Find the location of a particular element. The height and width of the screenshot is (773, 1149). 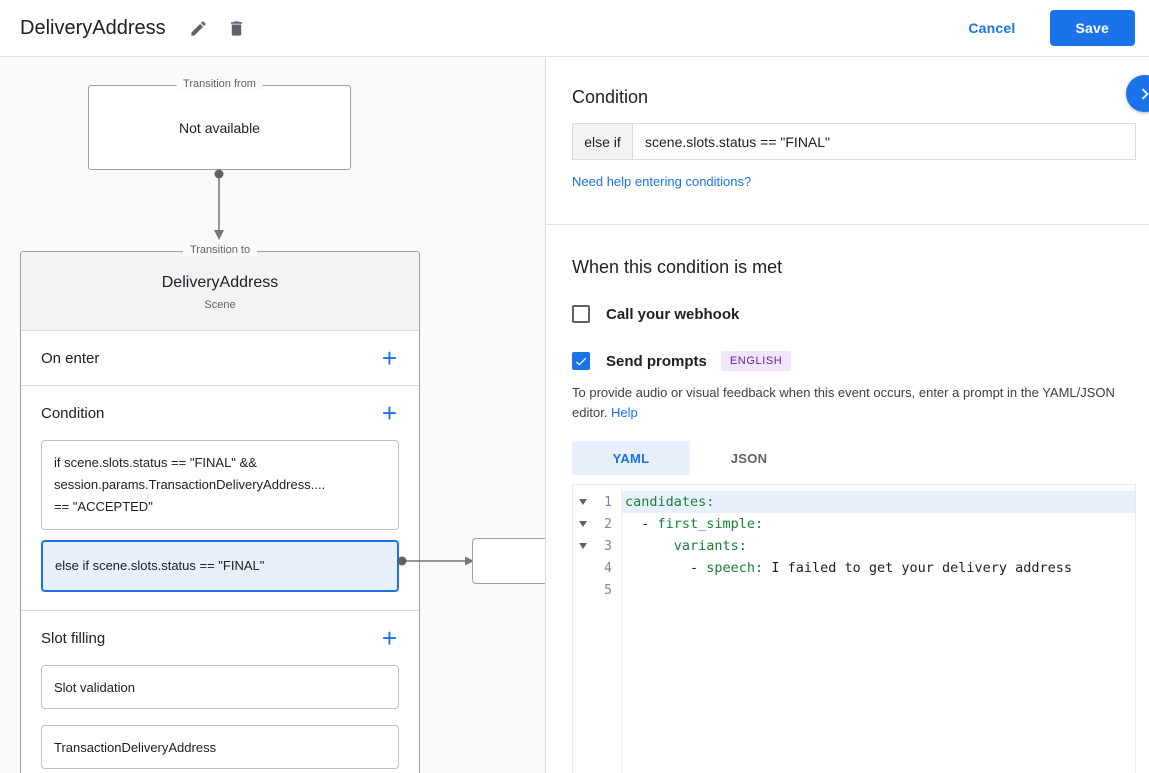

editor-line: 5 is located at coordinates (854, 590).